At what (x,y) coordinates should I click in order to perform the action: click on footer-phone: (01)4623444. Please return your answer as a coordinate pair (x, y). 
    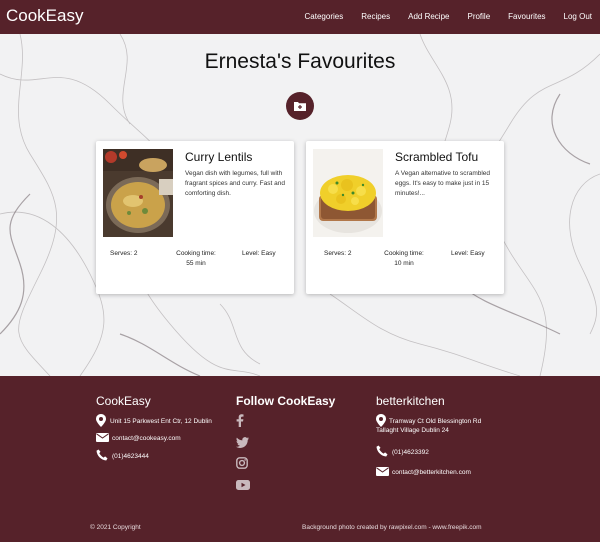
    Looking at the image, I should click on (154, 455).